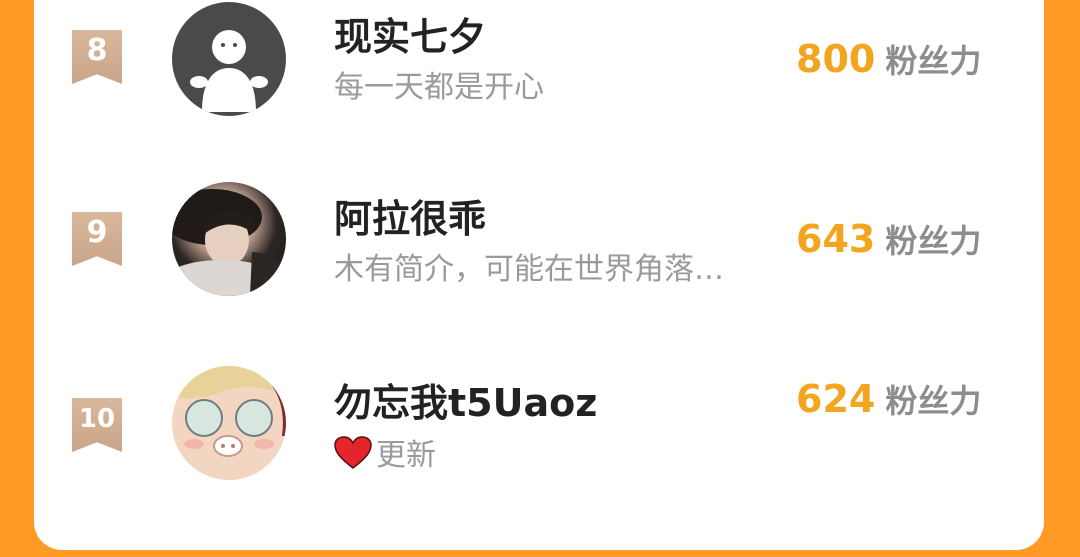 The image size is (1080, 557). I want to click on default-avatar-icon, so click(229, 59).